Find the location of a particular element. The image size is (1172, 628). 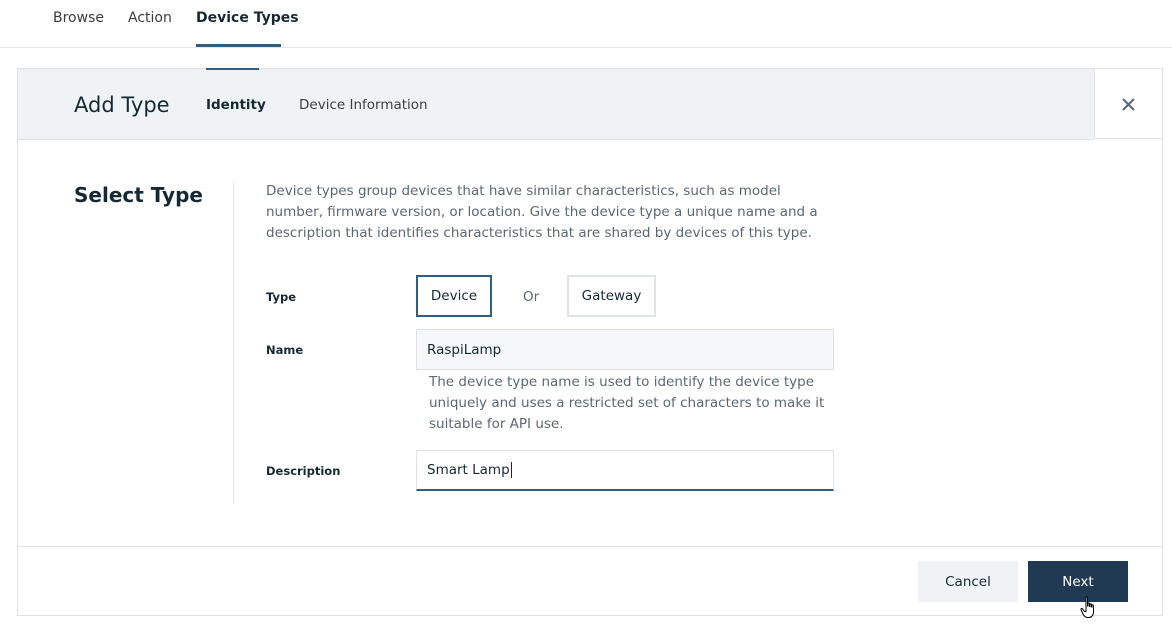

cancel-button: Cancel is located at coordinates (968, 581).